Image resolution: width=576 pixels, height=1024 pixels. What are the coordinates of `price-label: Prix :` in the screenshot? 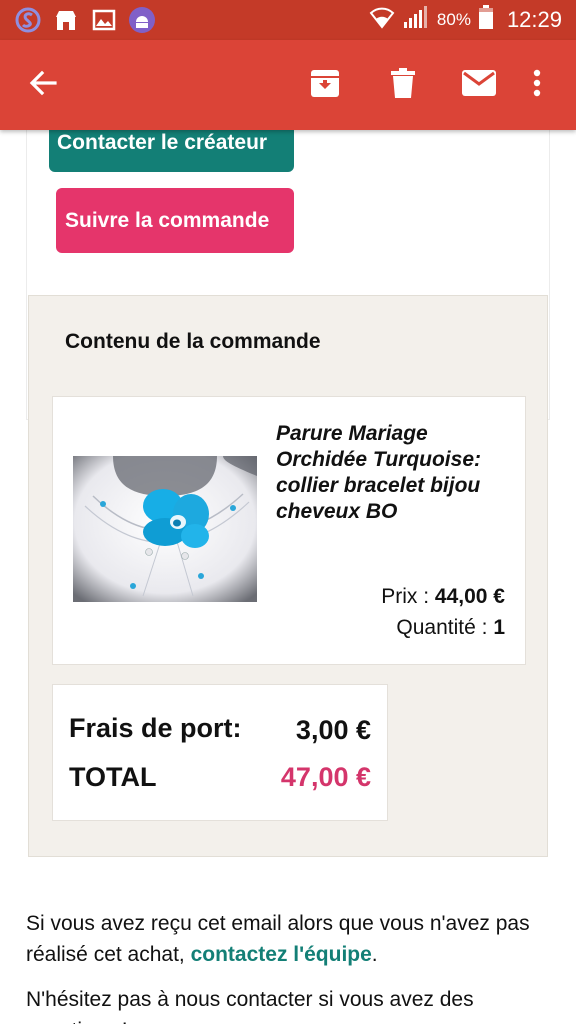 It's located at (408, 596).